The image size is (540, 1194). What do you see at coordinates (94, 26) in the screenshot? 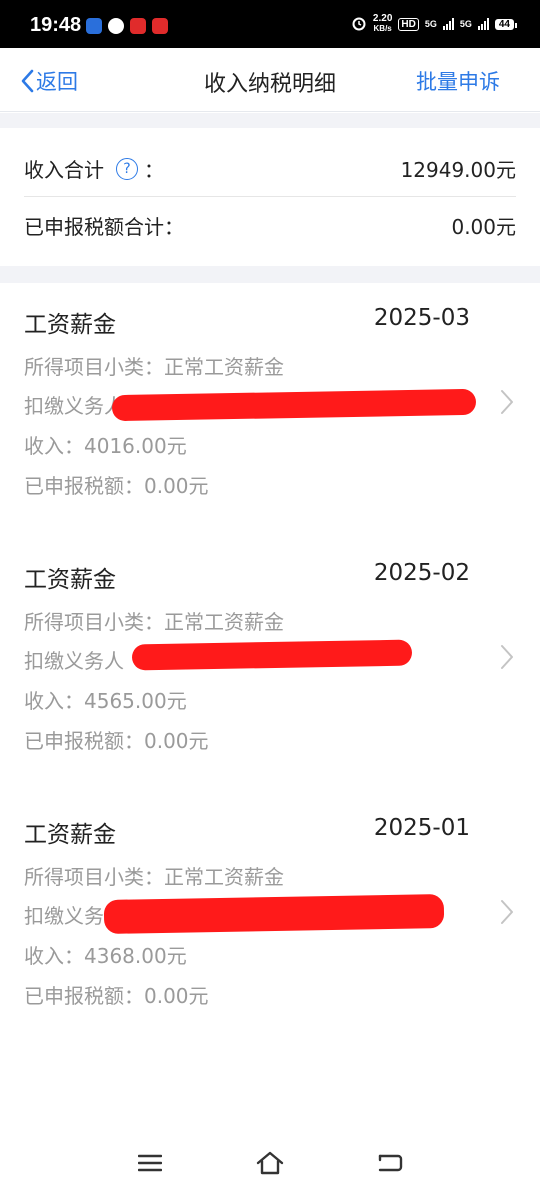
I see `app-notification-icon` at bounding box center [94, 26].